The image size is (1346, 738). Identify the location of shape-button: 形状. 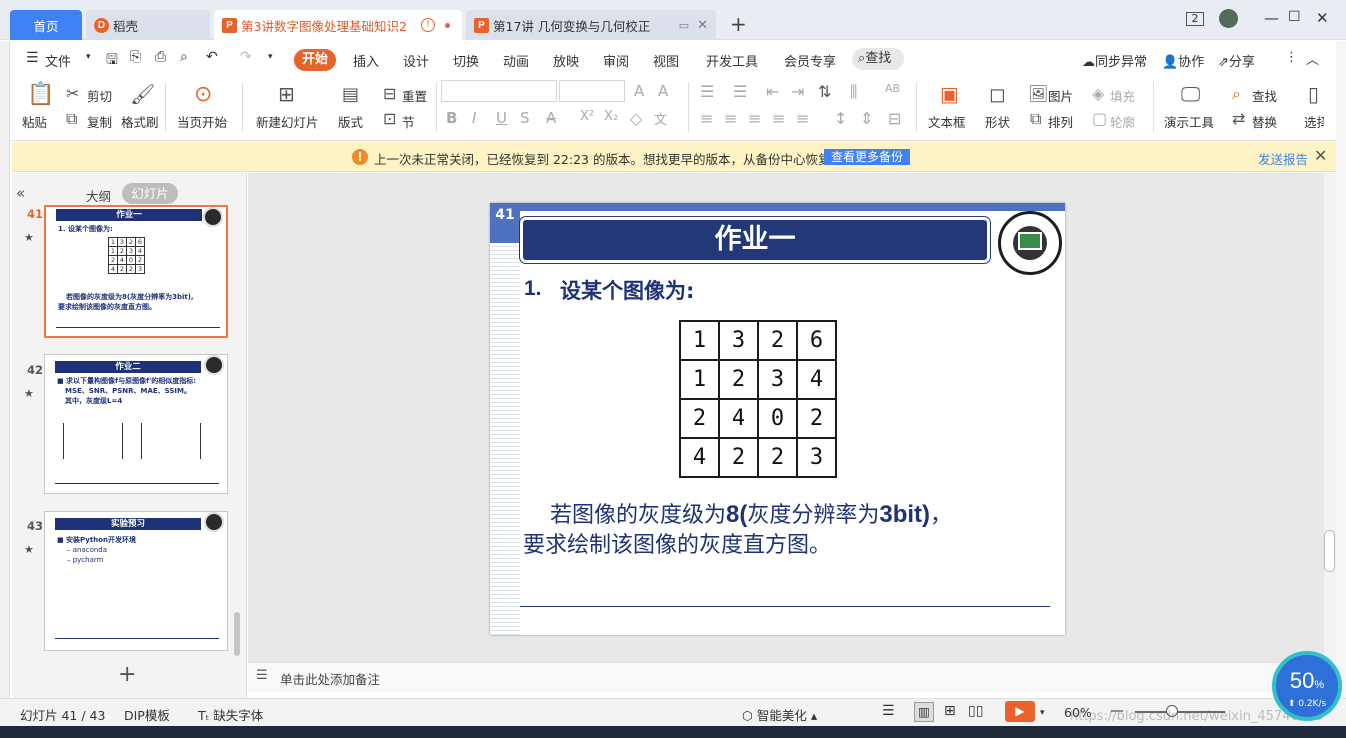
(997, 121).